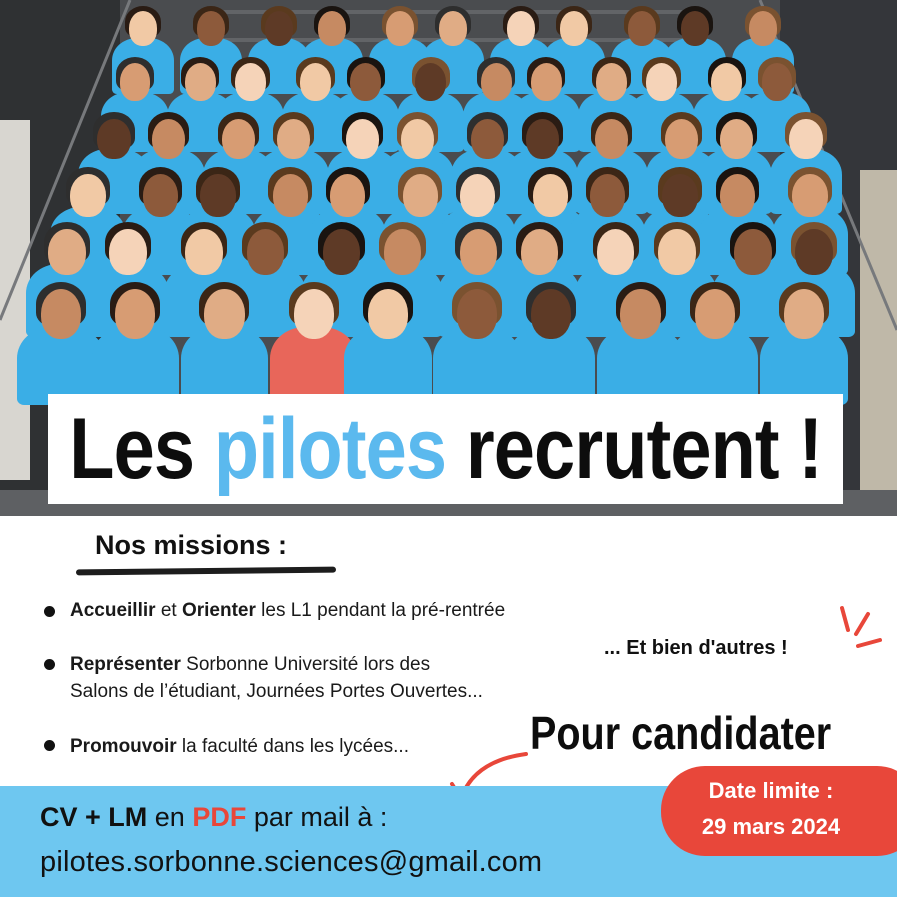 This screenshot has width=897, height=897. I want to click on application-instructions: CV + LM en PDF par mail à :, so click(214, 817).